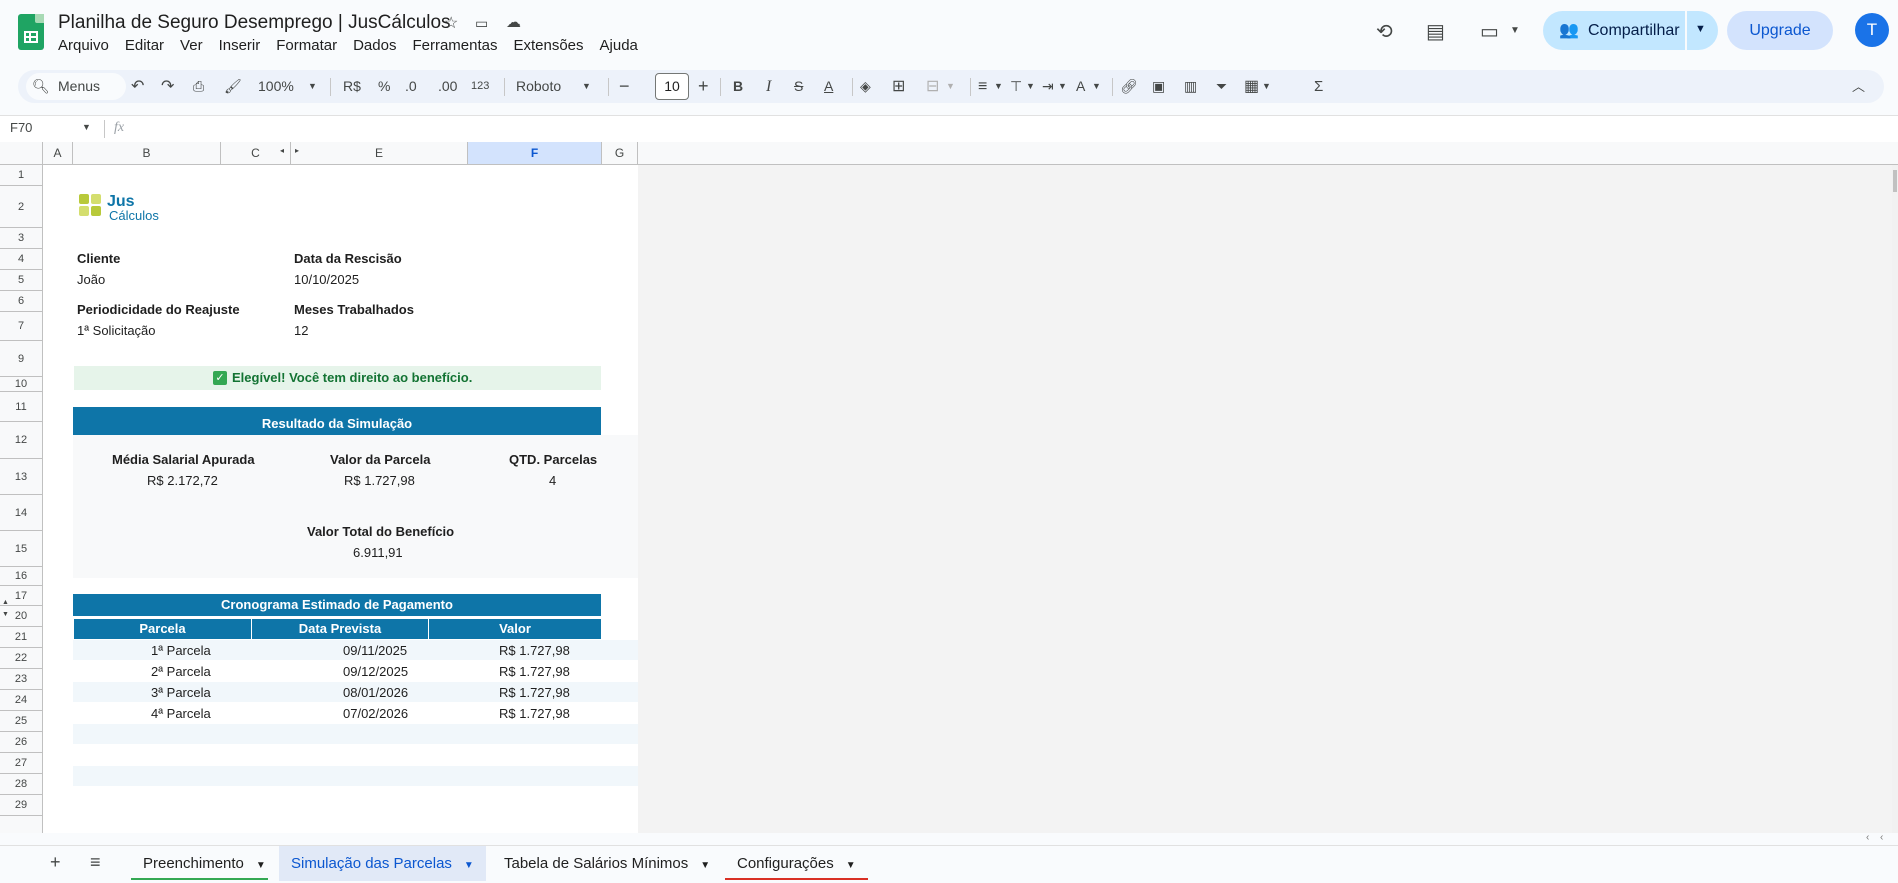 This screenshot has height=883, width=1898. Describe the element at coordinates (738, 86) in the screenshot. I see `bold-button: B` at that location.